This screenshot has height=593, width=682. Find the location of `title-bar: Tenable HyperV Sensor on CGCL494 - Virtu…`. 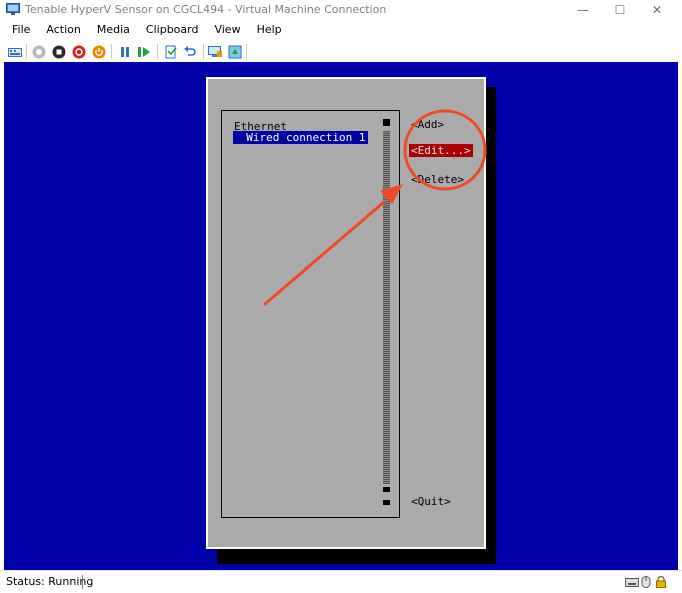

title-bar: Tenable HyperV Sensor on CGCL494 - Virtu… is located at coordinates (341, 10).